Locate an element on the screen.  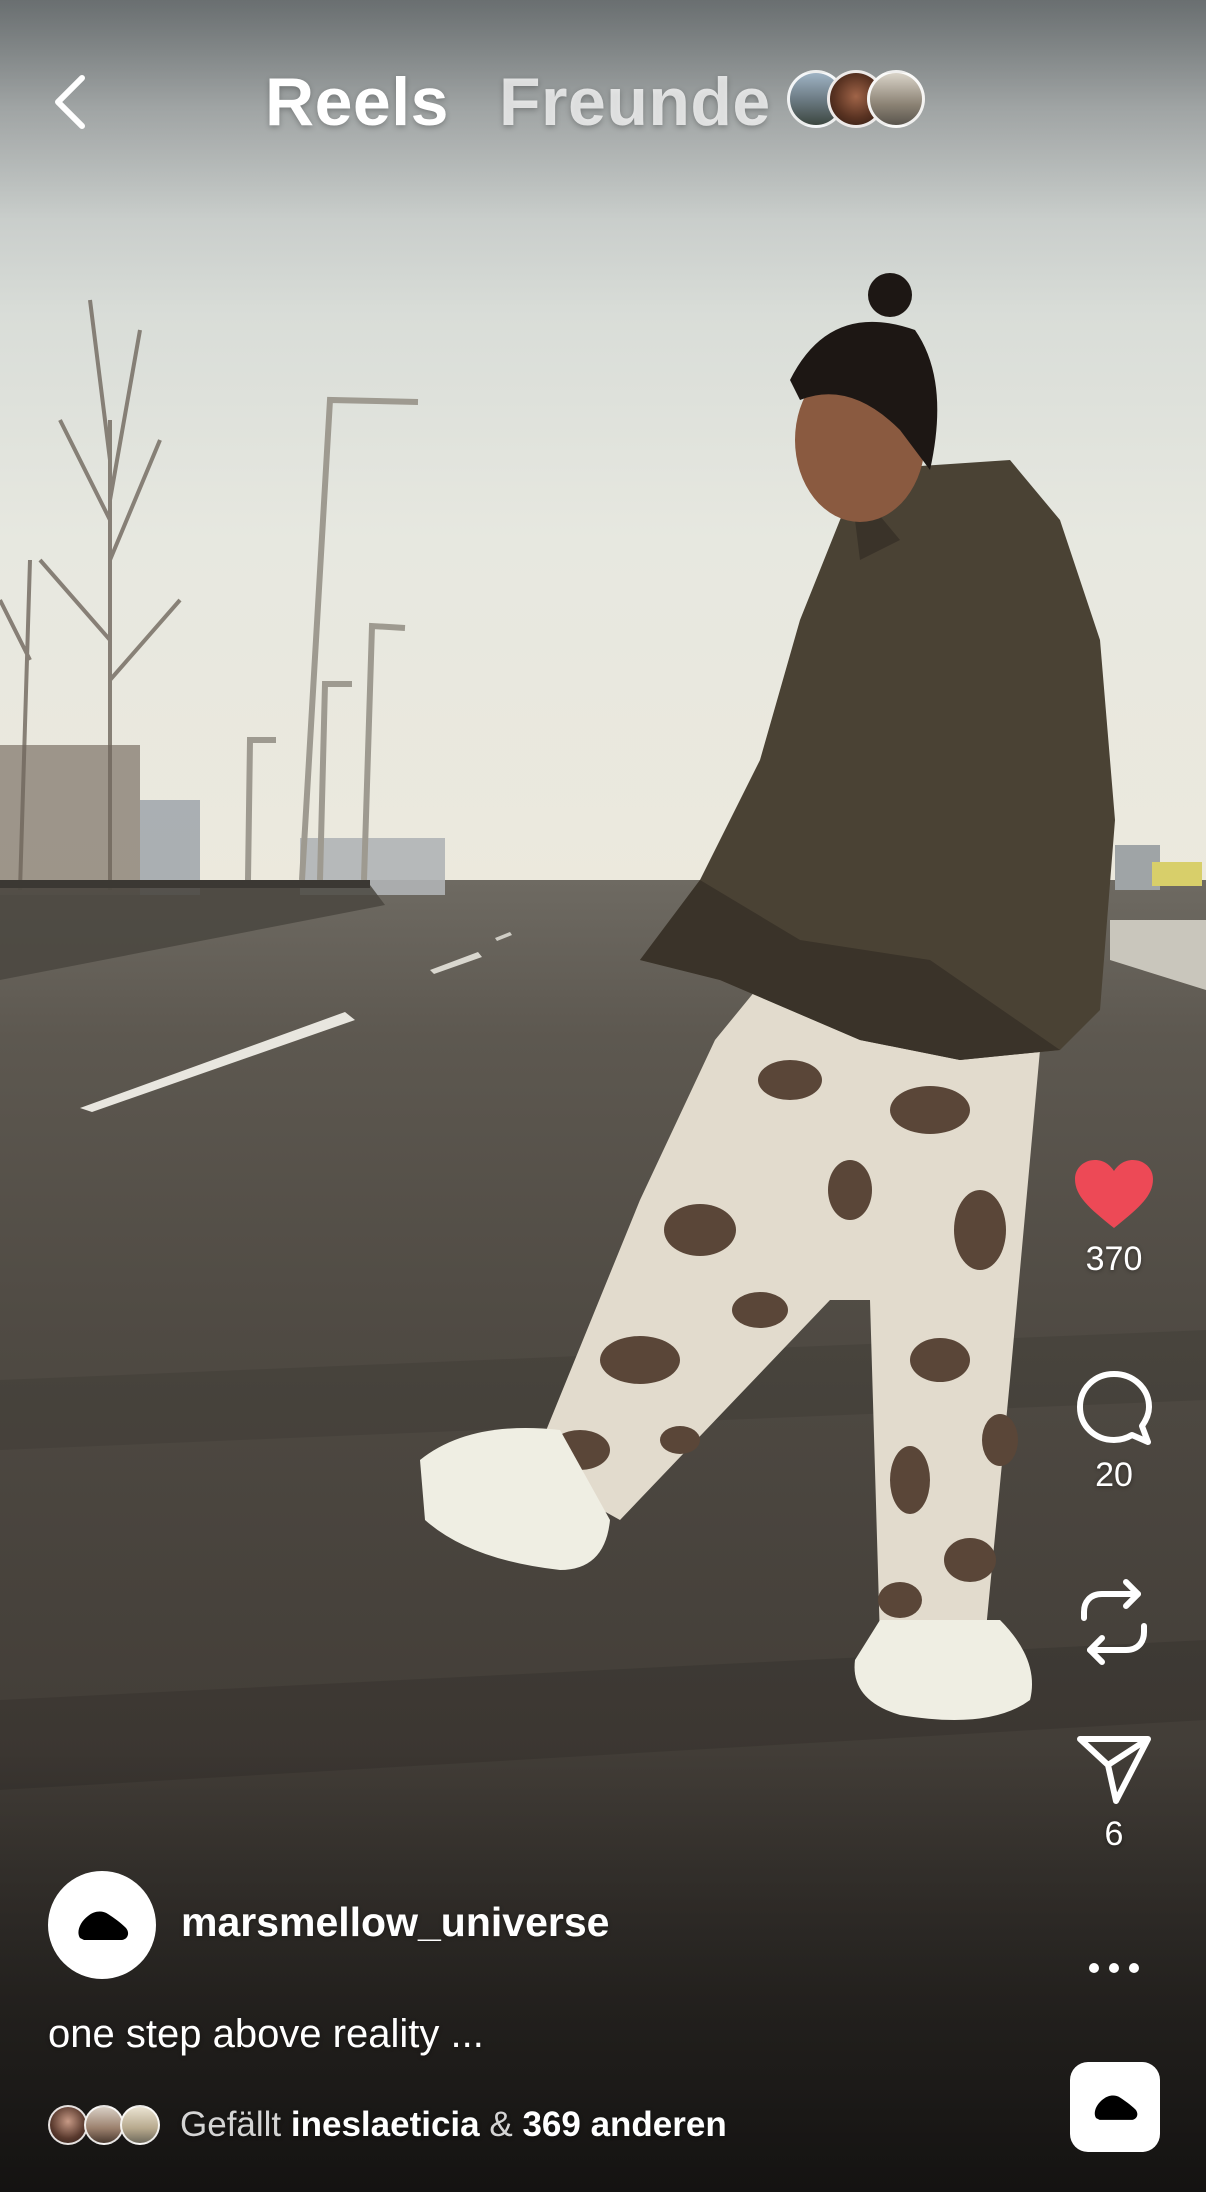
repost-button is located at coordinates (1114, 1622).